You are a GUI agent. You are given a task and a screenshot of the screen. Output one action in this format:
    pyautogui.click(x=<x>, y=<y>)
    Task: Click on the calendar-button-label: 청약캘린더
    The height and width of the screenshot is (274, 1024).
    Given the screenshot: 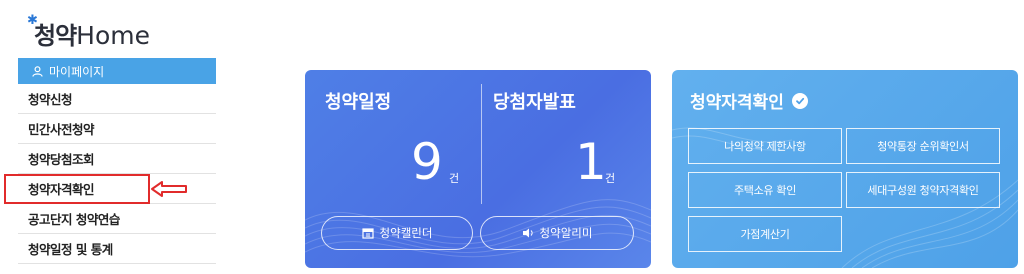 What is the action you would take?
    pyautogui.click(x=406, y=233)
    